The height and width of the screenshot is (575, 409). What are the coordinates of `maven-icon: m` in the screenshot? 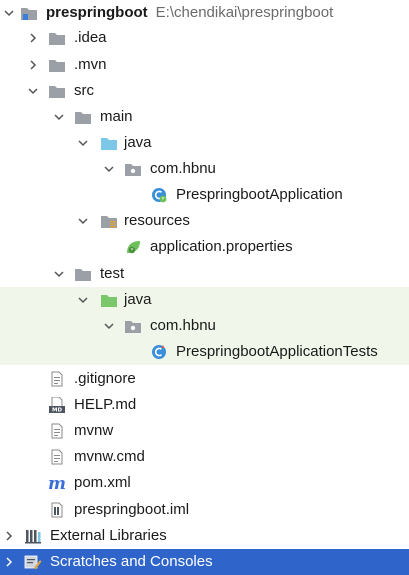 It's located at (57, 483).